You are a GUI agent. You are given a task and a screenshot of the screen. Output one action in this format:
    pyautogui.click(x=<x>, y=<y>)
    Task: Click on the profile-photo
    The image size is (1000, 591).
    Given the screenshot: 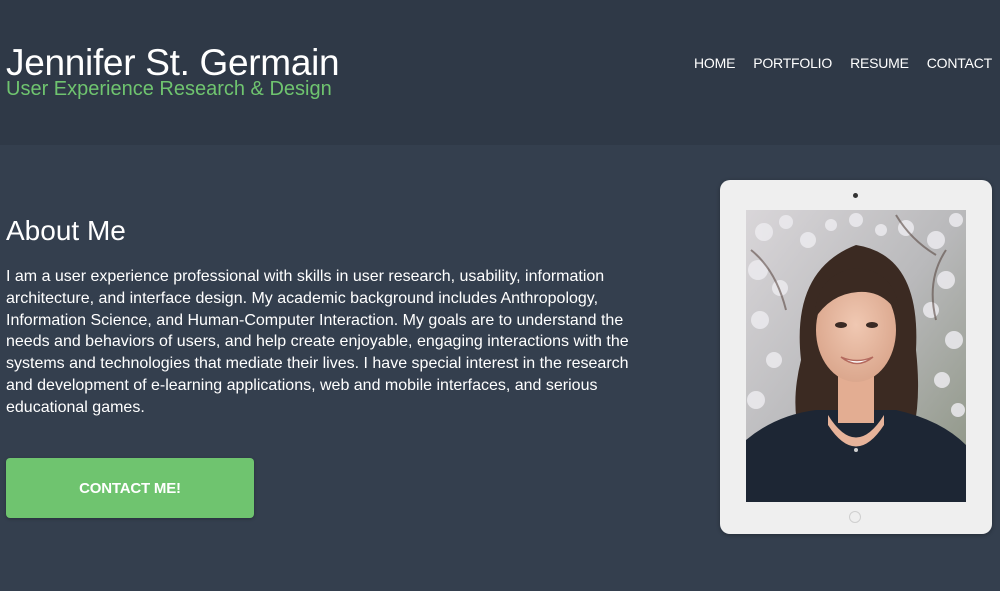 What is the action you would take?
    pyautogui.click(x=856, y=356)
    